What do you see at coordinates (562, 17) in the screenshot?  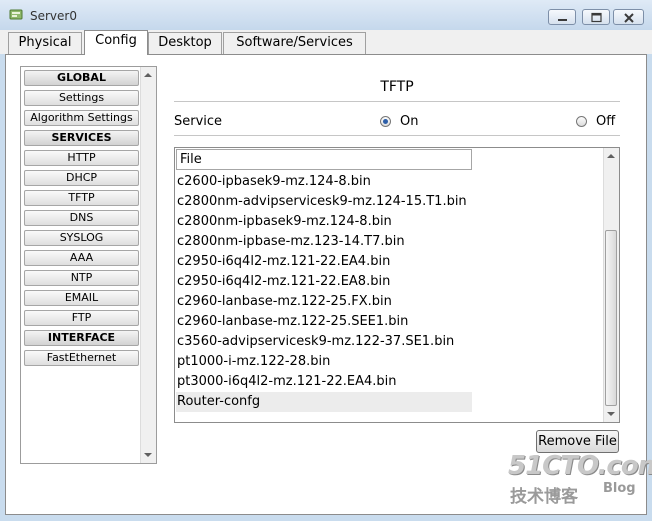 I see `minimize-button` at bounding box center [562, 17].